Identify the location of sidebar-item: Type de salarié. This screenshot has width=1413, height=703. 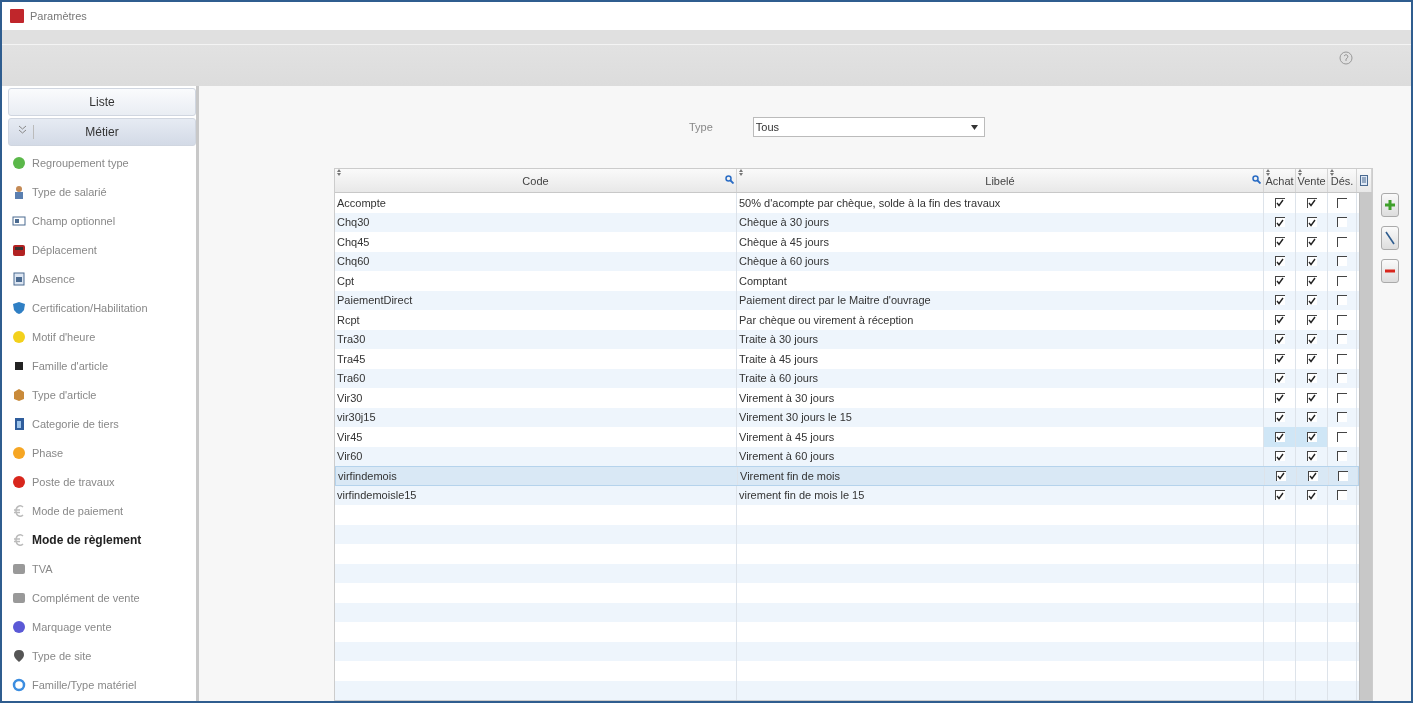
(102, 191).